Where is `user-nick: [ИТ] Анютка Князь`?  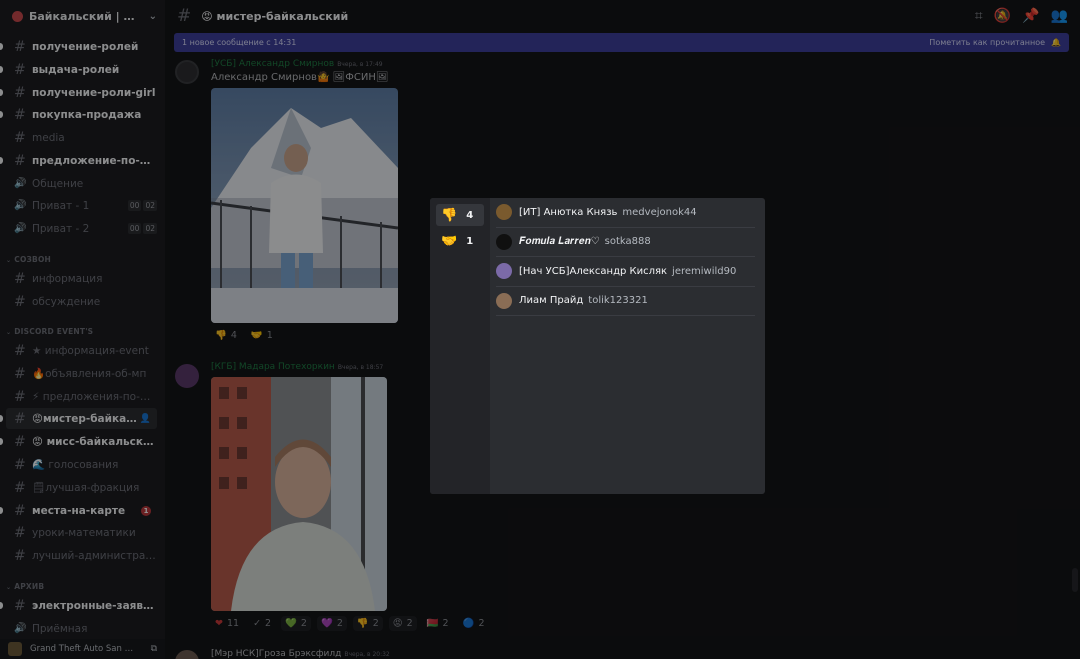 user-nick: [ИТ] Анютка Князь is located at coordinates (568, 212).